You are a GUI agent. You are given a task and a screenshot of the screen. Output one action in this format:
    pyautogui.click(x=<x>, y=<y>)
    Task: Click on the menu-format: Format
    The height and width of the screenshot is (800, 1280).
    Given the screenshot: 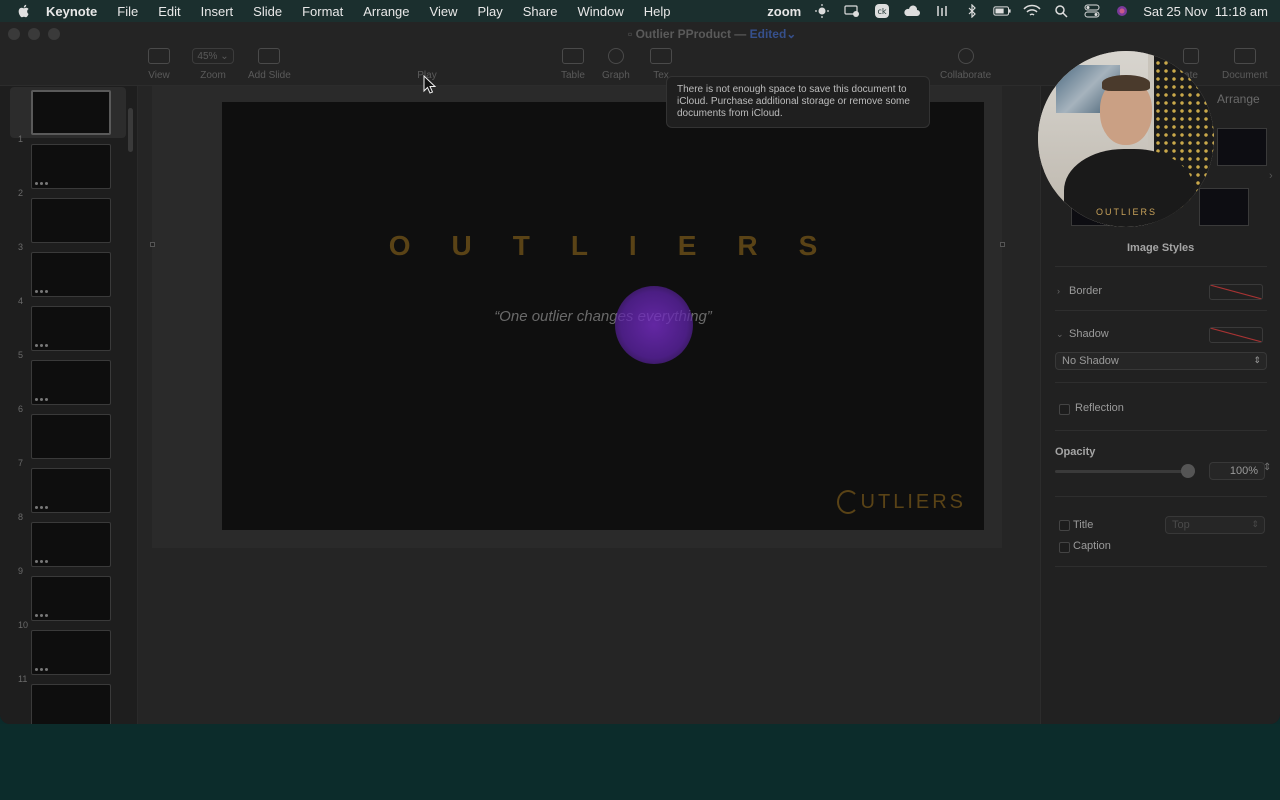 What is the action you would take?
    pyautogui.click(x=322, y=11)
    